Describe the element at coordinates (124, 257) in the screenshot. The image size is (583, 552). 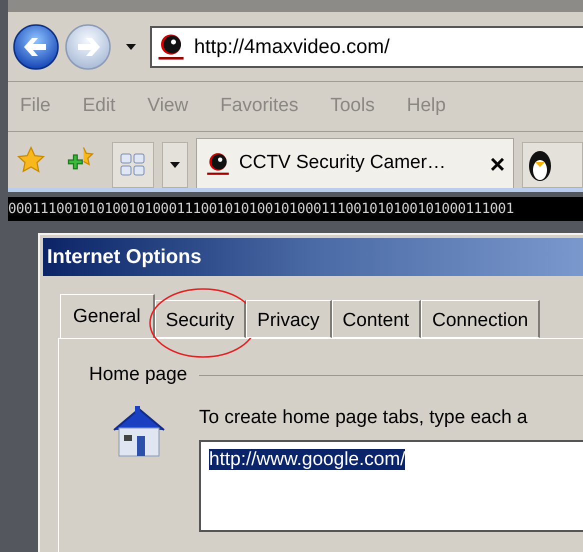
I see `dialog-title: Internet Options` at that location.